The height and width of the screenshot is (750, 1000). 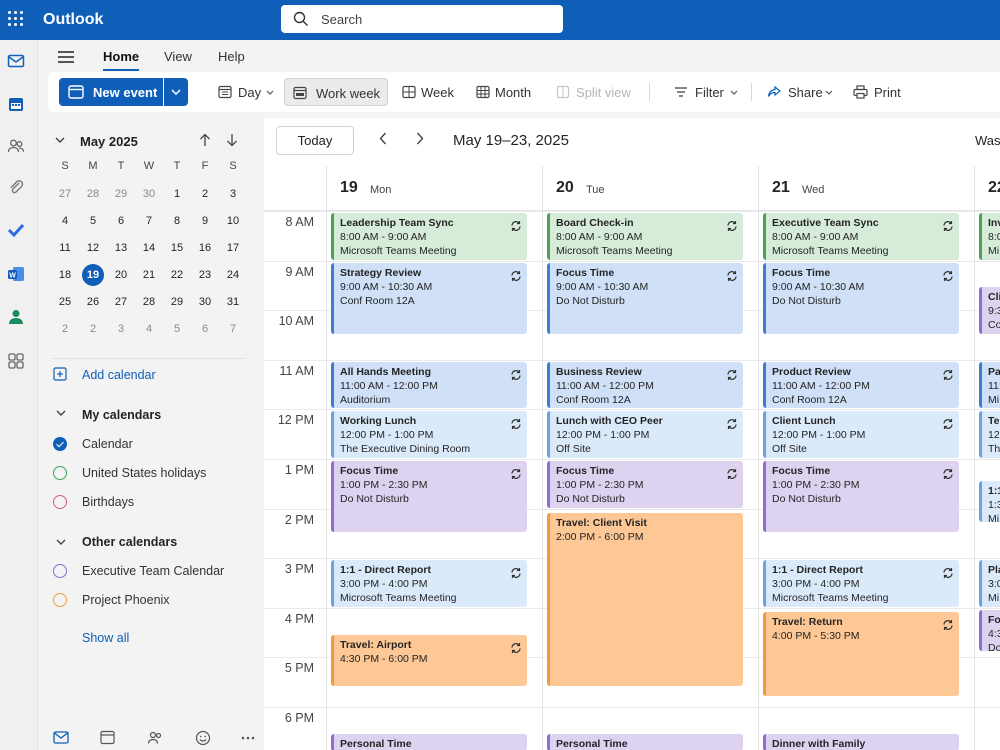 What do you see at coordinates (503, 92) in the screenshot?
I see `month-view-button: Month` at bounding box center [503, 92].